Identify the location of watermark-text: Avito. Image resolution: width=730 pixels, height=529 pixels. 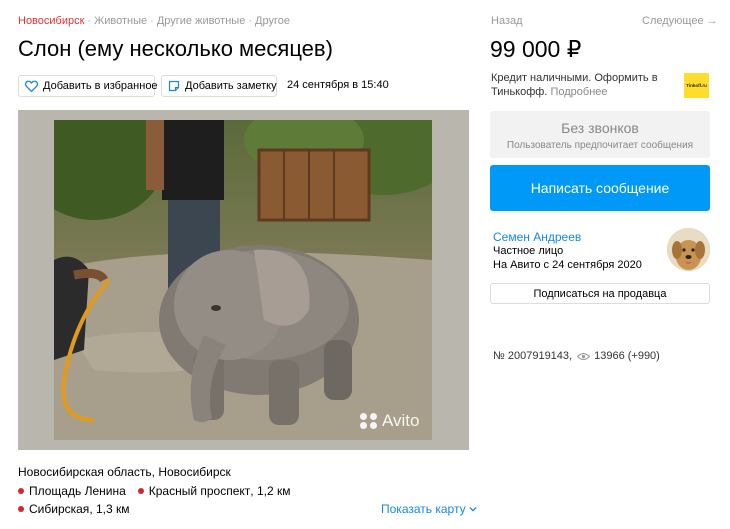
(401, 420).